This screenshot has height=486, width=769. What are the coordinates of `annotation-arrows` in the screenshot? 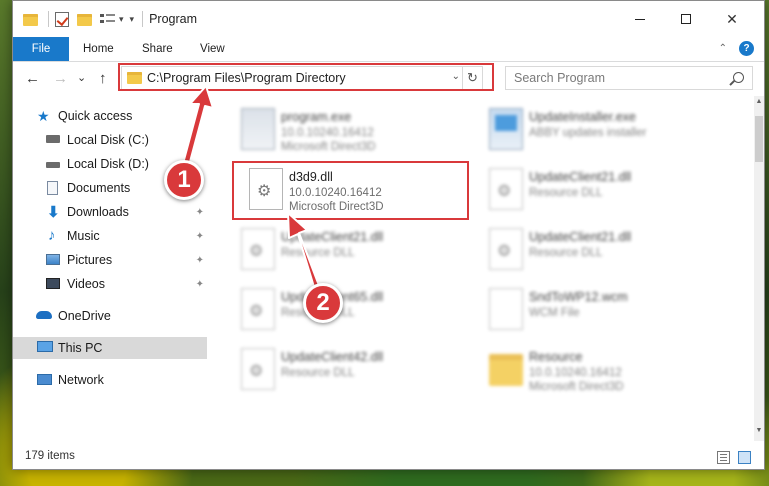 It's located at (252, 191).